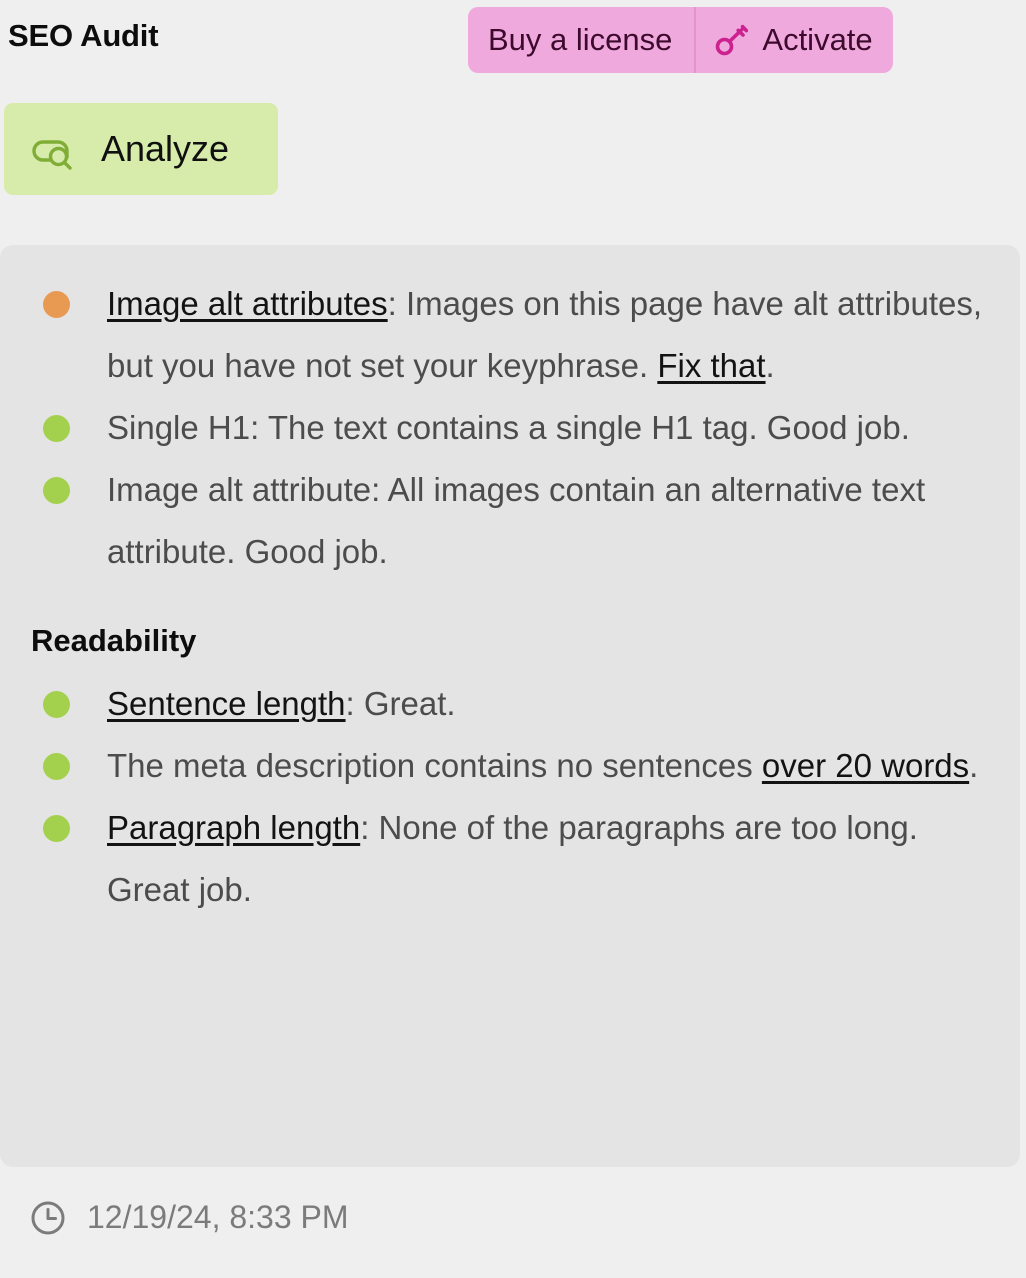 This screenshot has width=1026, height=1278. I want to click on finding-link-sentence-length: Sentence length, so click(226, 703).